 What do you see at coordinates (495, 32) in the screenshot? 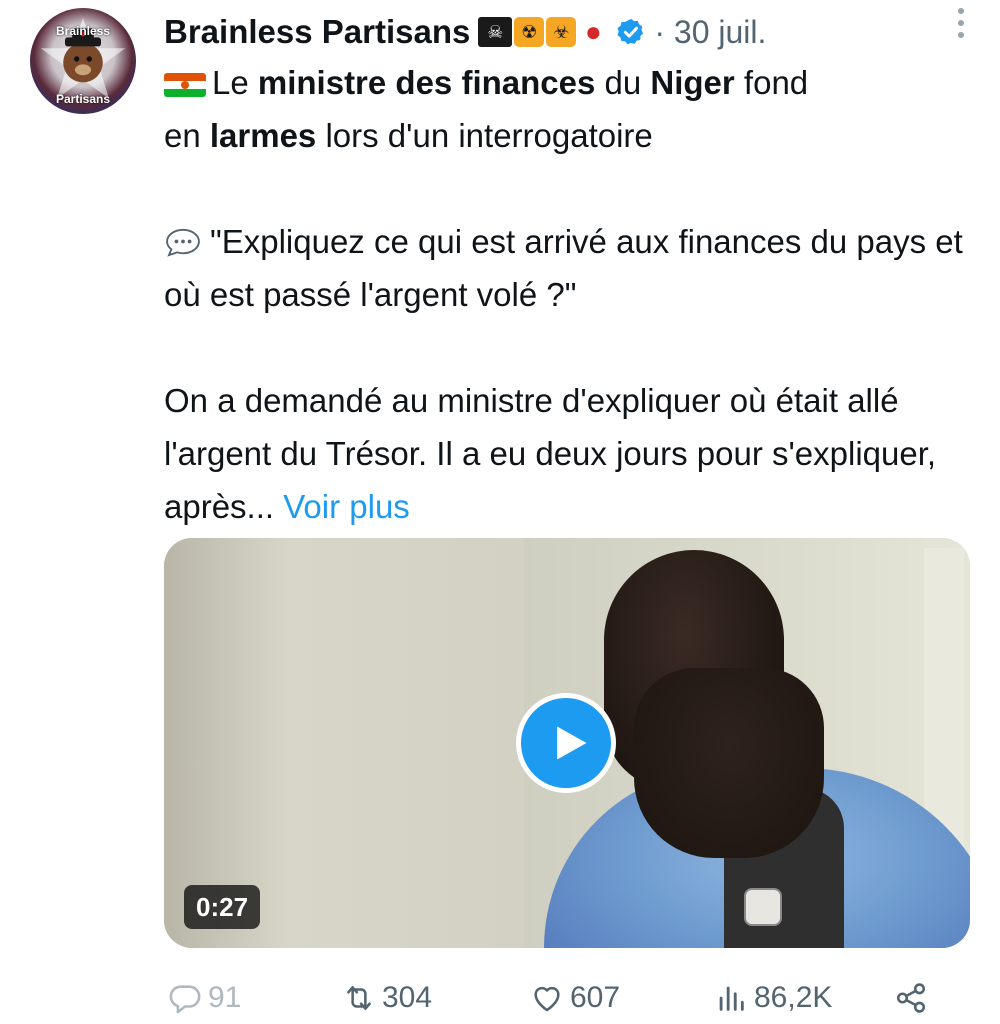
I see `pirate-flag-icon: ☠` at bounding box center [495, 32].